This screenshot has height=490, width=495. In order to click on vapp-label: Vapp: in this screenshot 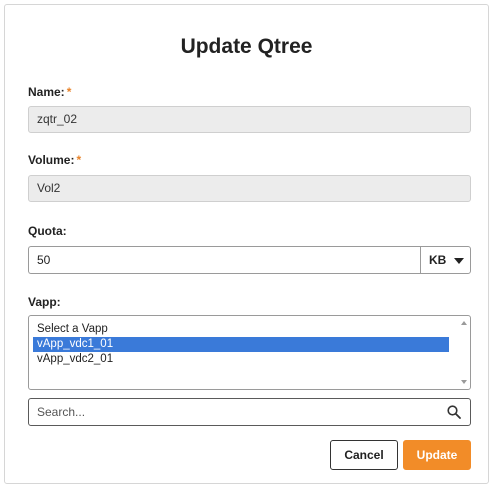, I will do `click(44, 302)`.